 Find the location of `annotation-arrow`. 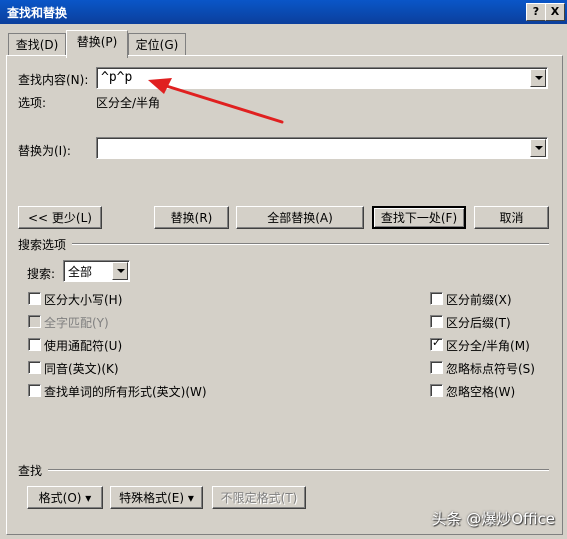

annotation-arrow is located at coordinates (216, 101).